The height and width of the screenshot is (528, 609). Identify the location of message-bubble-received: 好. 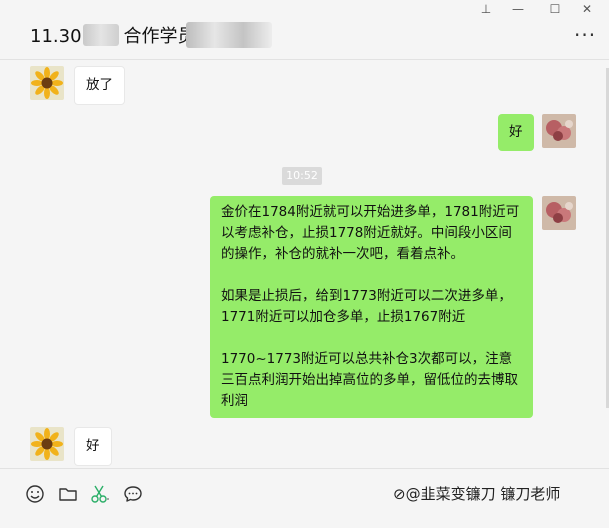
(93, 446).